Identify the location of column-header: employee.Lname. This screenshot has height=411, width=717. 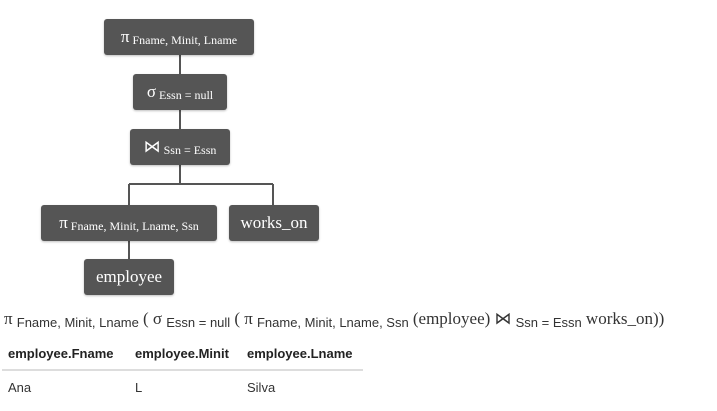
(302, 355).